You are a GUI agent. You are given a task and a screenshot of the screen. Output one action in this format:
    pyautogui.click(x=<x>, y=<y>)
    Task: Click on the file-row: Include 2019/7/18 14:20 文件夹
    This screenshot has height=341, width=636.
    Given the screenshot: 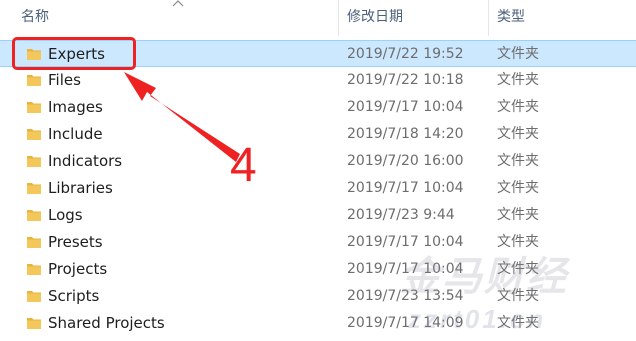 What is the action you would take?
    pyautogui.click(x=318, y=134)
    